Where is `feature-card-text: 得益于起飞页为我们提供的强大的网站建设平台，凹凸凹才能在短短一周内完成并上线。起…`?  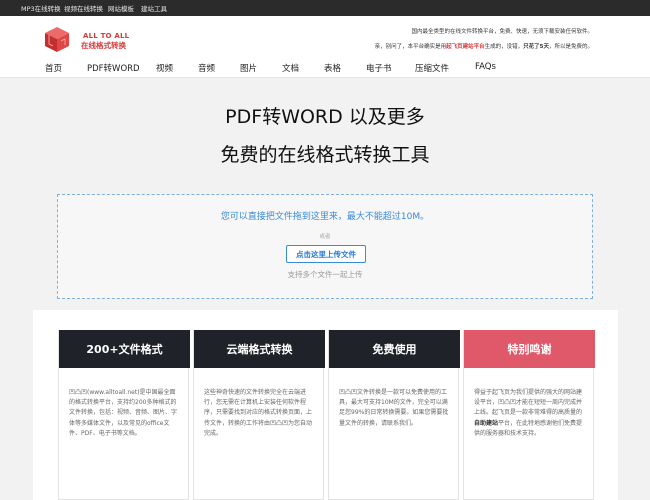 feature-card-text: 得益于起飞页为我们提供的强大的网站建设平台，凹凸凹才能在短短一周内完成并上线。起… is located at coordinates (530, 413).